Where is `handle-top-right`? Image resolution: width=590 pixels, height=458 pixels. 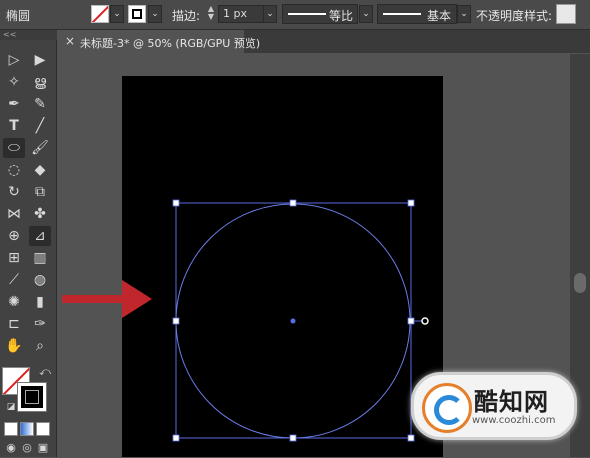 handle-top-right is located at coordinates (411, 203).